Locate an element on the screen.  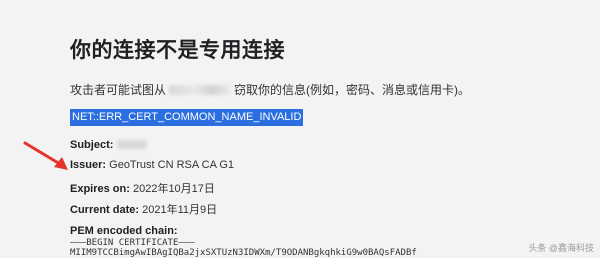
redacted-subject is located at coordinates (132, 144).